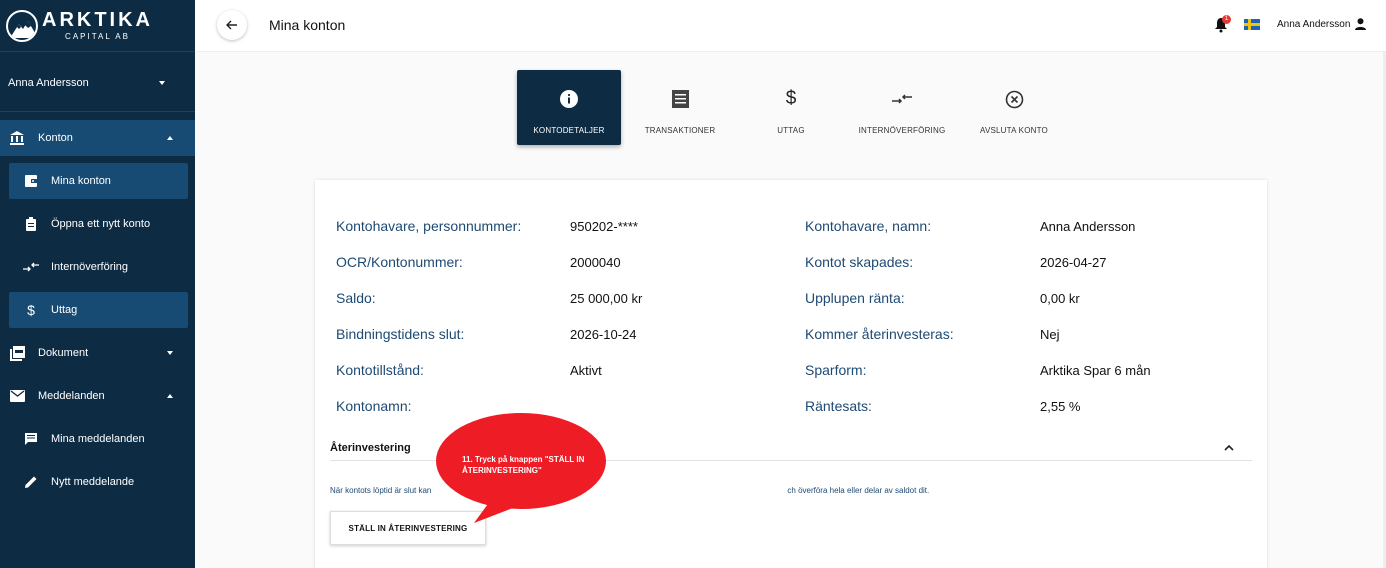 Image resolution: width=1386 pixels, height=568 pixels. Describe the element at coordinates (81, 181) in the screenshot. I see `sidebar-item-label: Mina konton` at that location.